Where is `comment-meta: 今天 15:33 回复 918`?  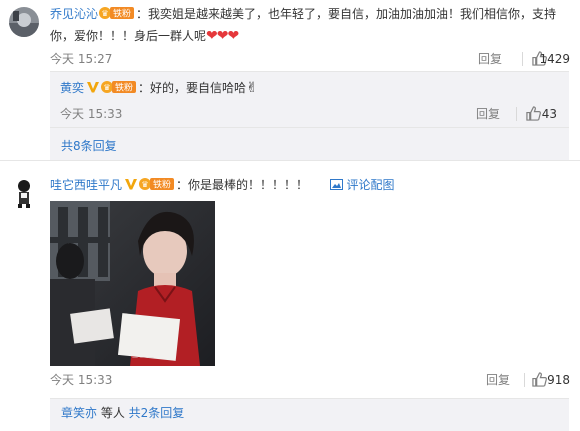
comment-meta: 今天 15:33 回复 918 is located at coordinates (310, 380).